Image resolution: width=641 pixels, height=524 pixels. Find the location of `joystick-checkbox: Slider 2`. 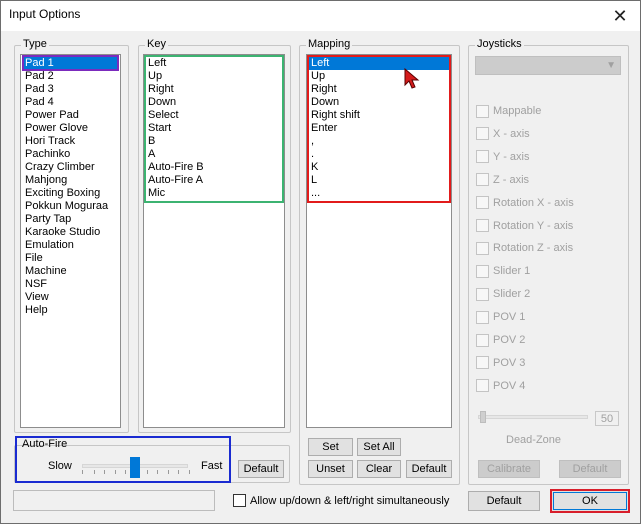

joystick-checkbox: Slider 2 is located at coordinates (551, 294).